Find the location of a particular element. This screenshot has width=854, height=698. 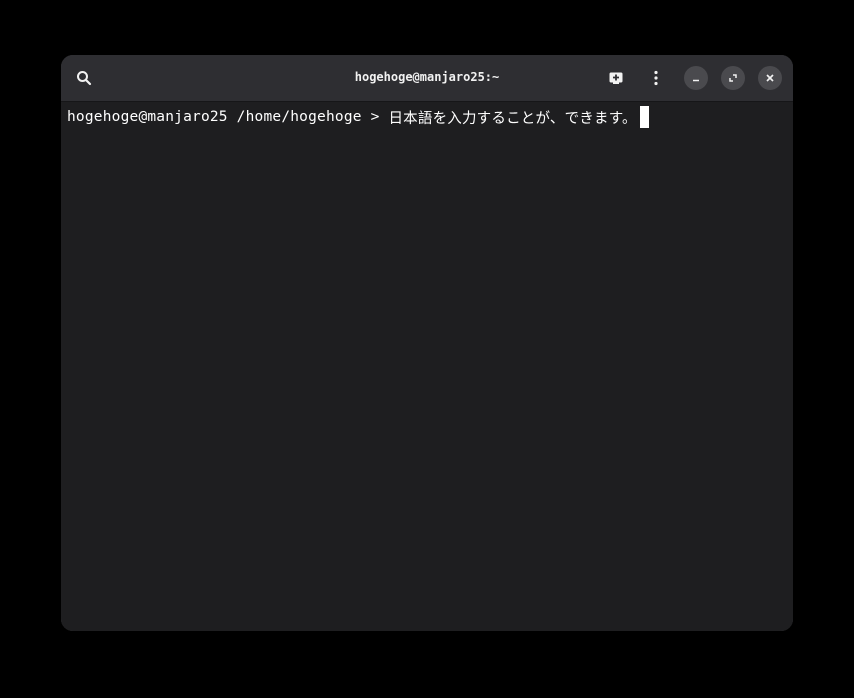

minimize-icon is located at coordinates (696, 78).